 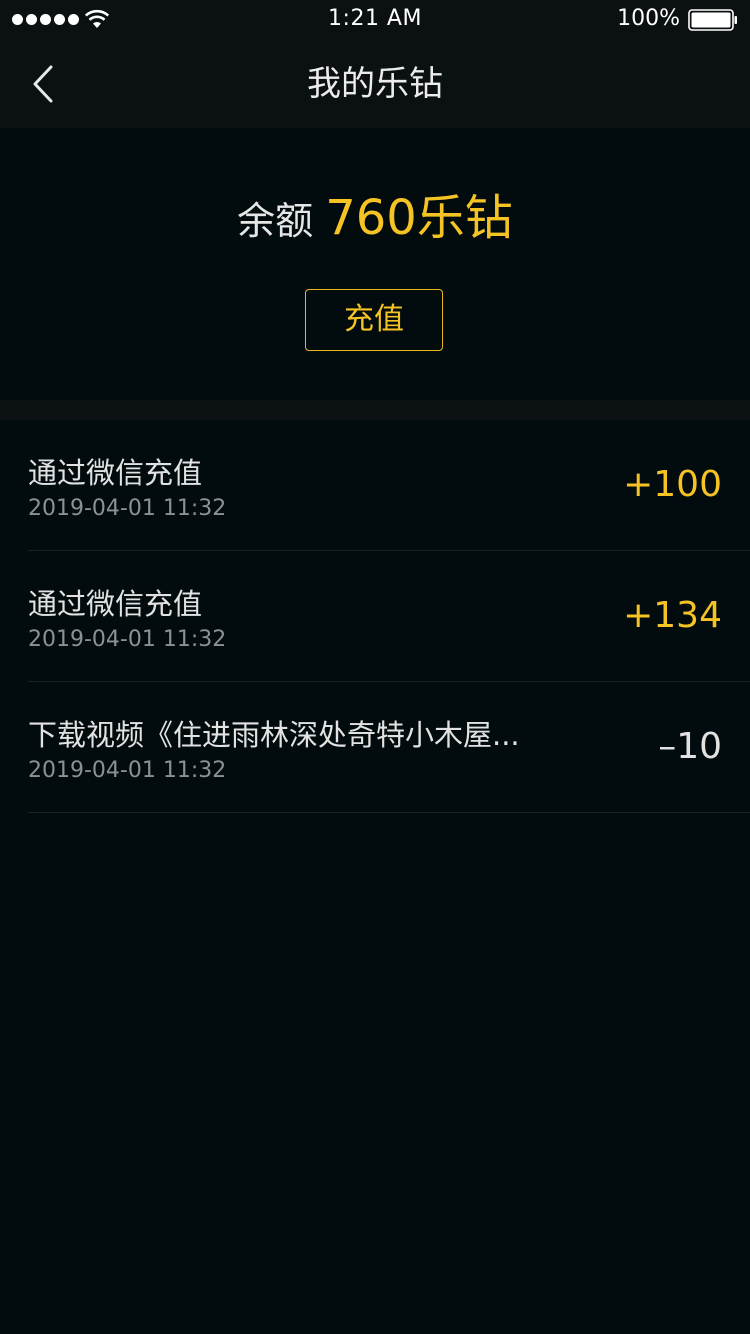 I want to click on section-divider, so click(x=375, y=410).